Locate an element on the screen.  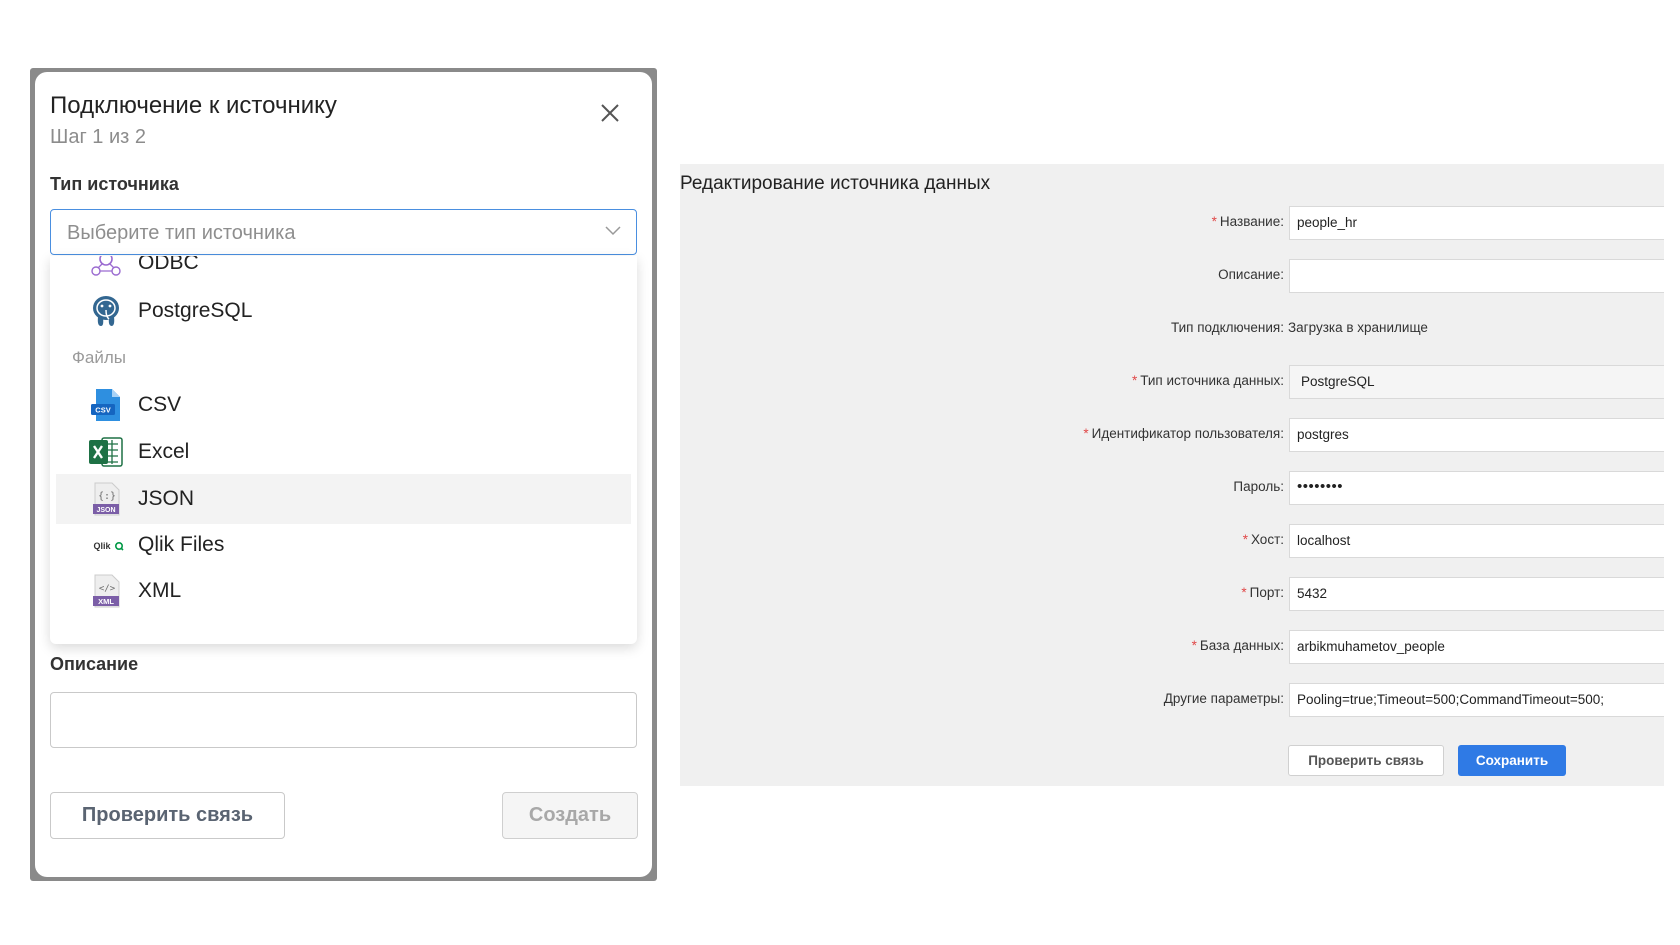
dropdown-item-label: PostgreSQL is located at coordinates (195, 310).